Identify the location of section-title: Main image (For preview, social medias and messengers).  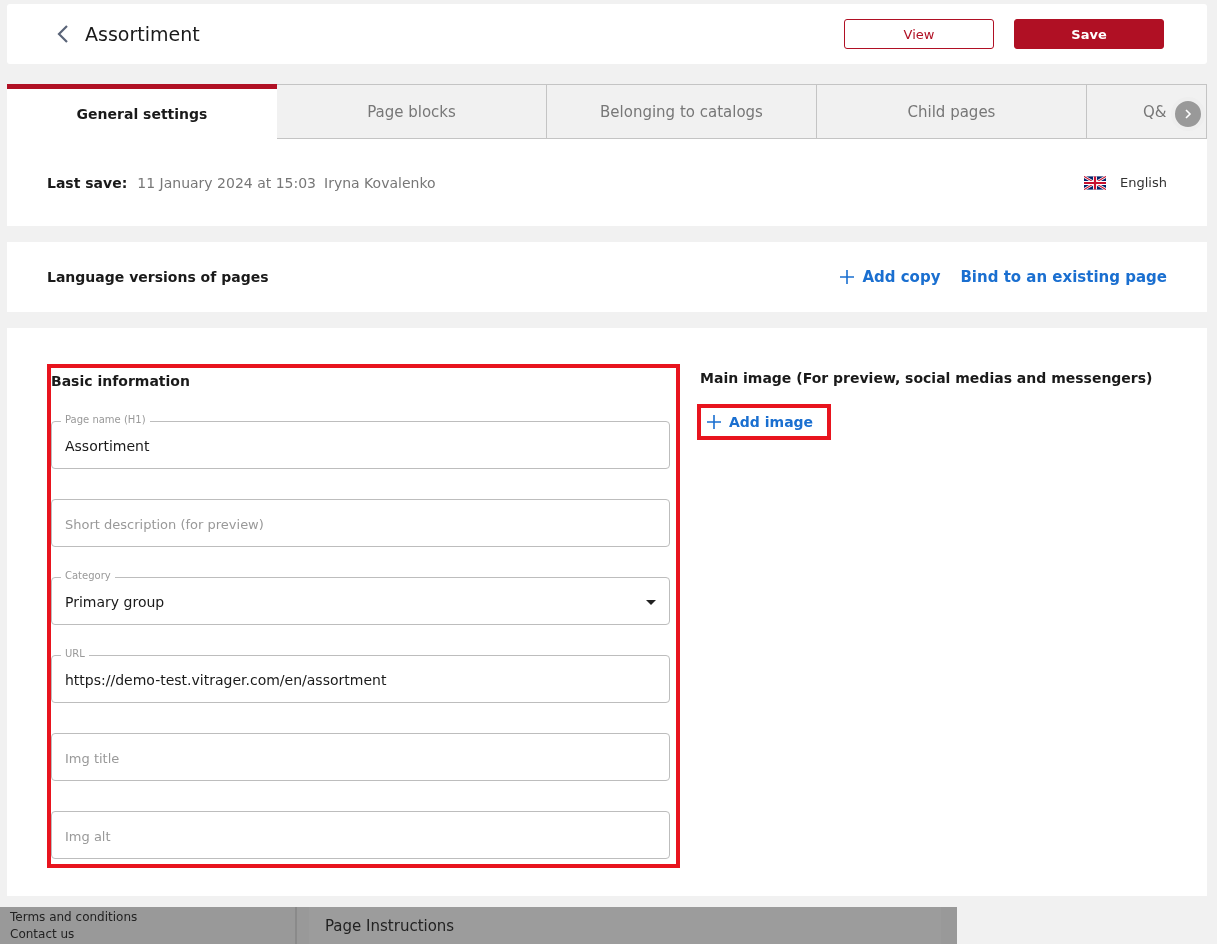
(926, 378).